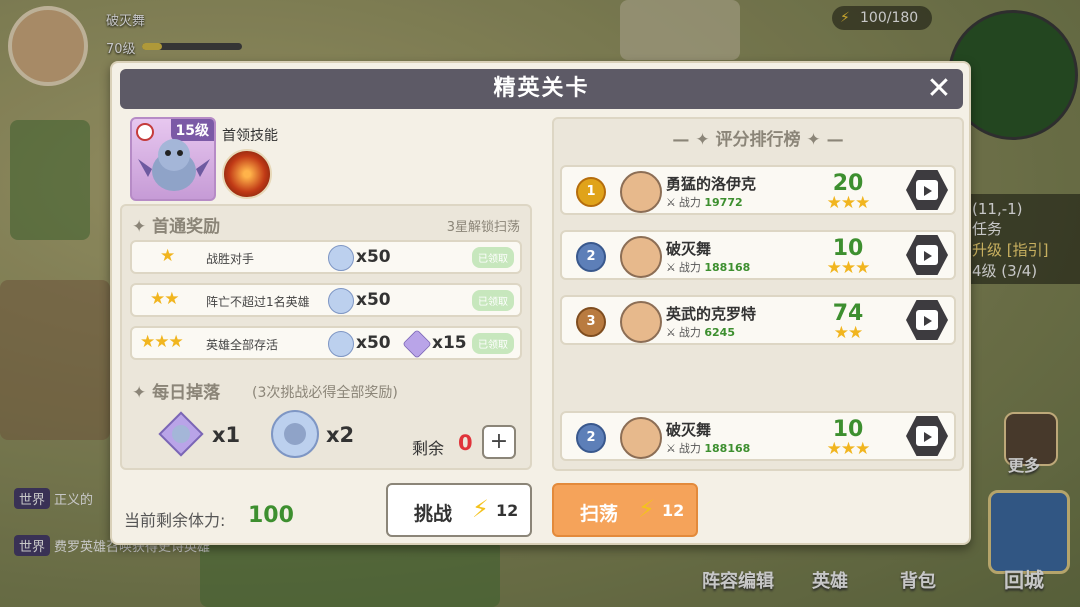  What do you see at coordinates (271, 515) in the screenshot?
I see `stamina-value: 100` at bounding box center [271, 515].